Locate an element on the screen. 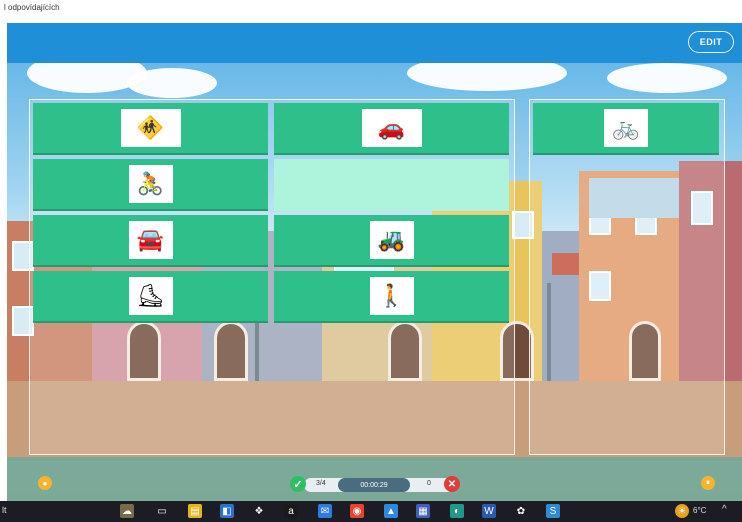 The height and width of the screenshot is (522, 742). chrome-icon: ◉ is located at coordinates (357, 511).